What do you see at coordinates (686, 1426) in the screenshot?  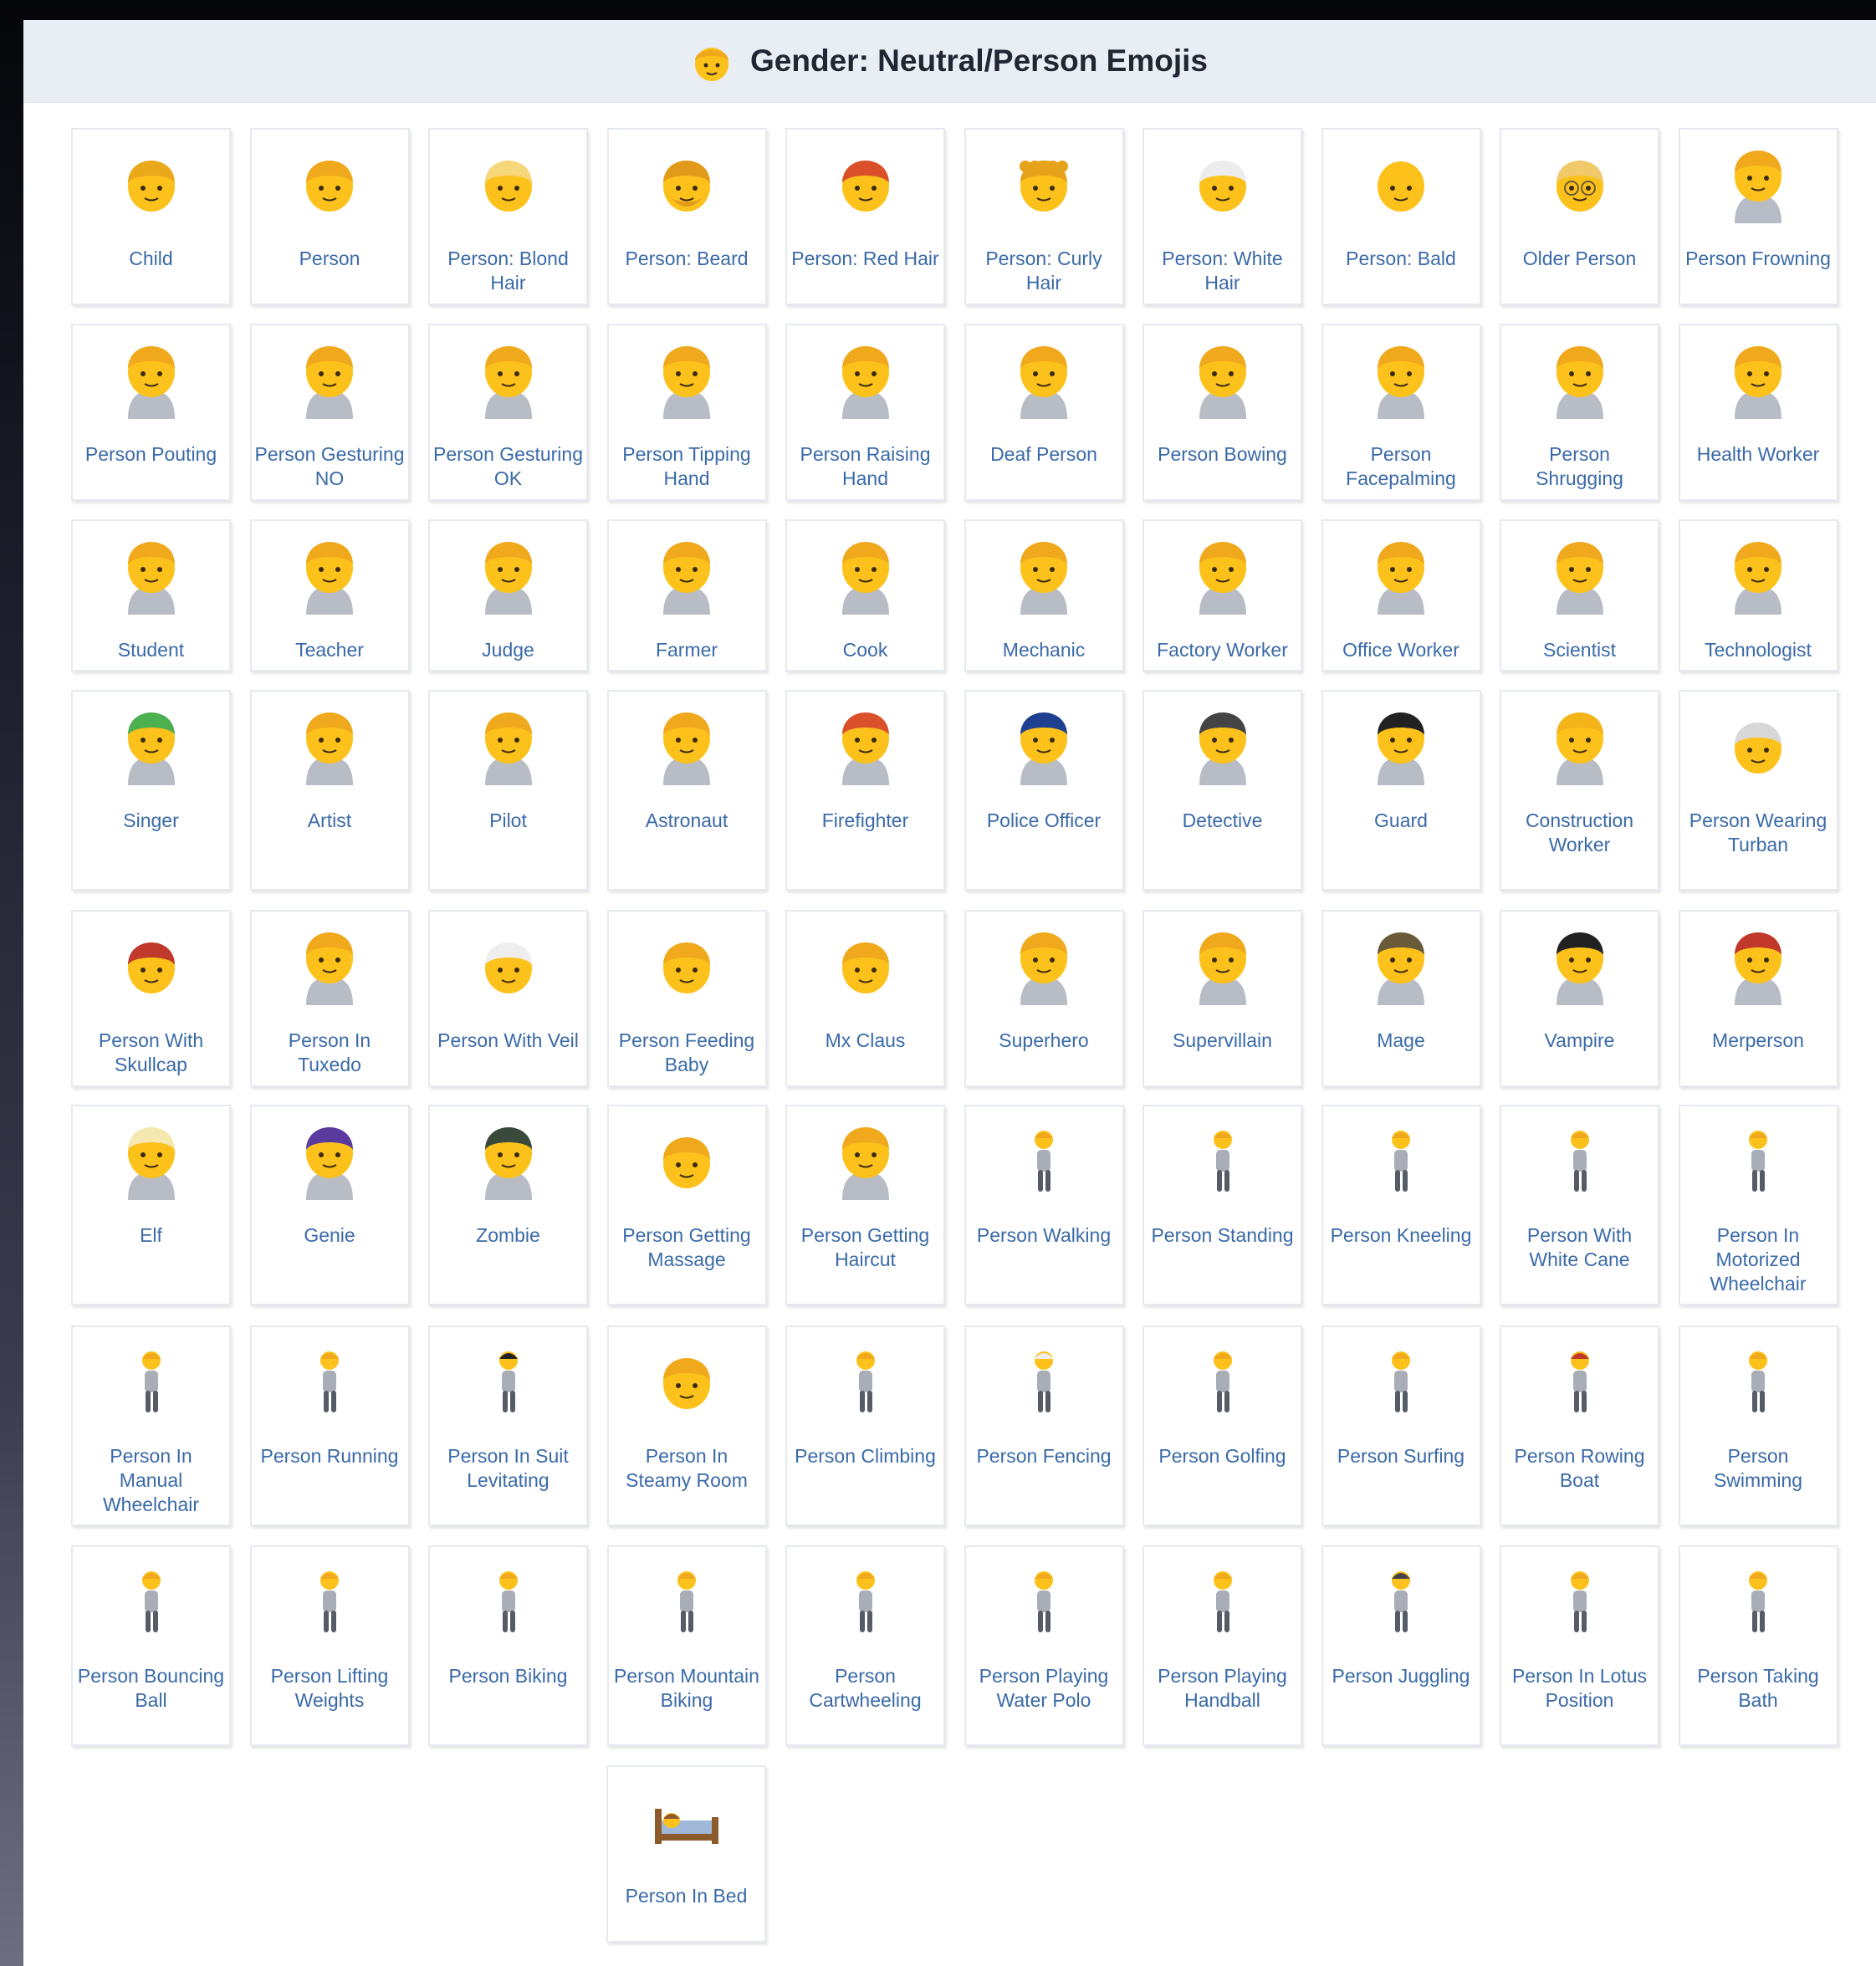 I see `emoji-card: Person In Steamy Room` at bounding box center [686, 1426].